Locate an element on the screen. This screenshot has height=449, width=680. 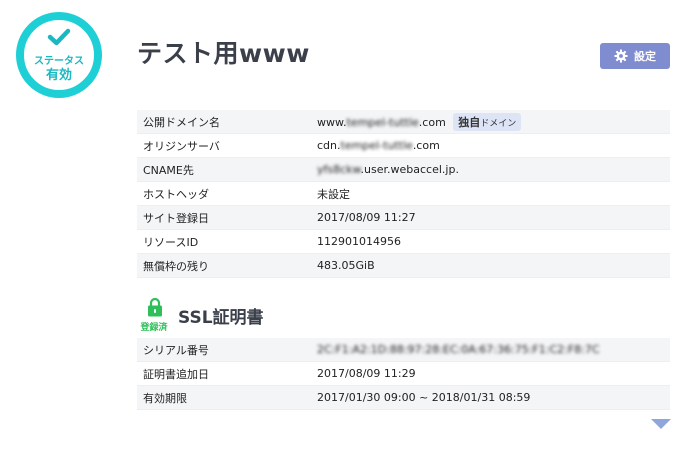
settings-label: 設定 is located at coordinates (645, 56).